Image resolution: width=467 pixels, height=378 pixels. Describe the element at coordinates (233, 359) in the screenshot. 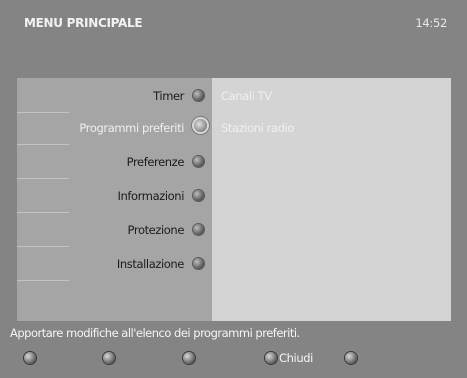

I see `color-buttons-bar: Chiudi` at that location.